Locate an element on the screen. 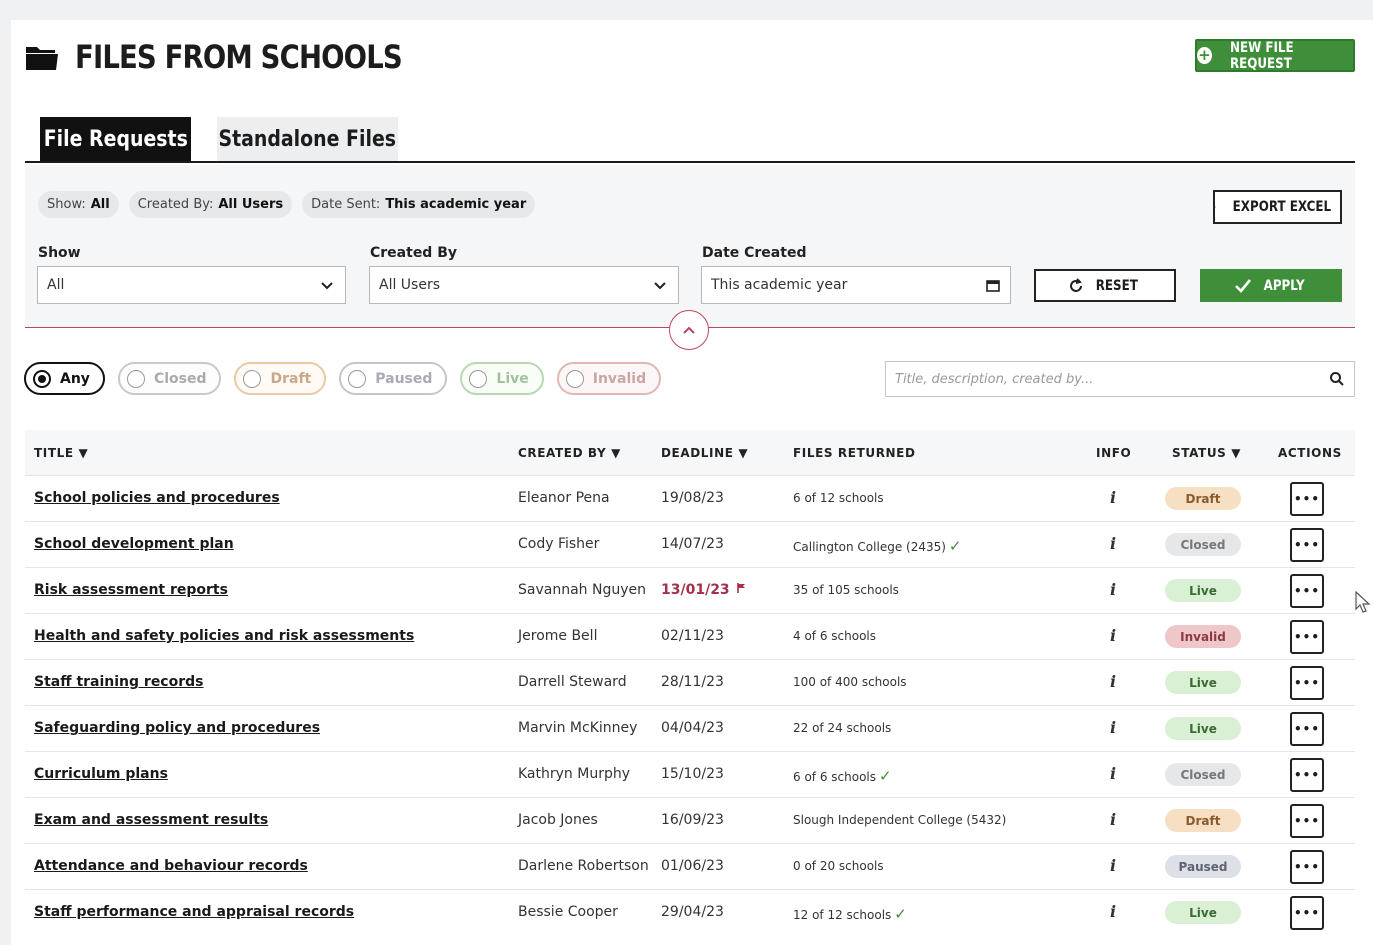  deadline-cell: 29/04/23 is located at coordinates (692, 912).